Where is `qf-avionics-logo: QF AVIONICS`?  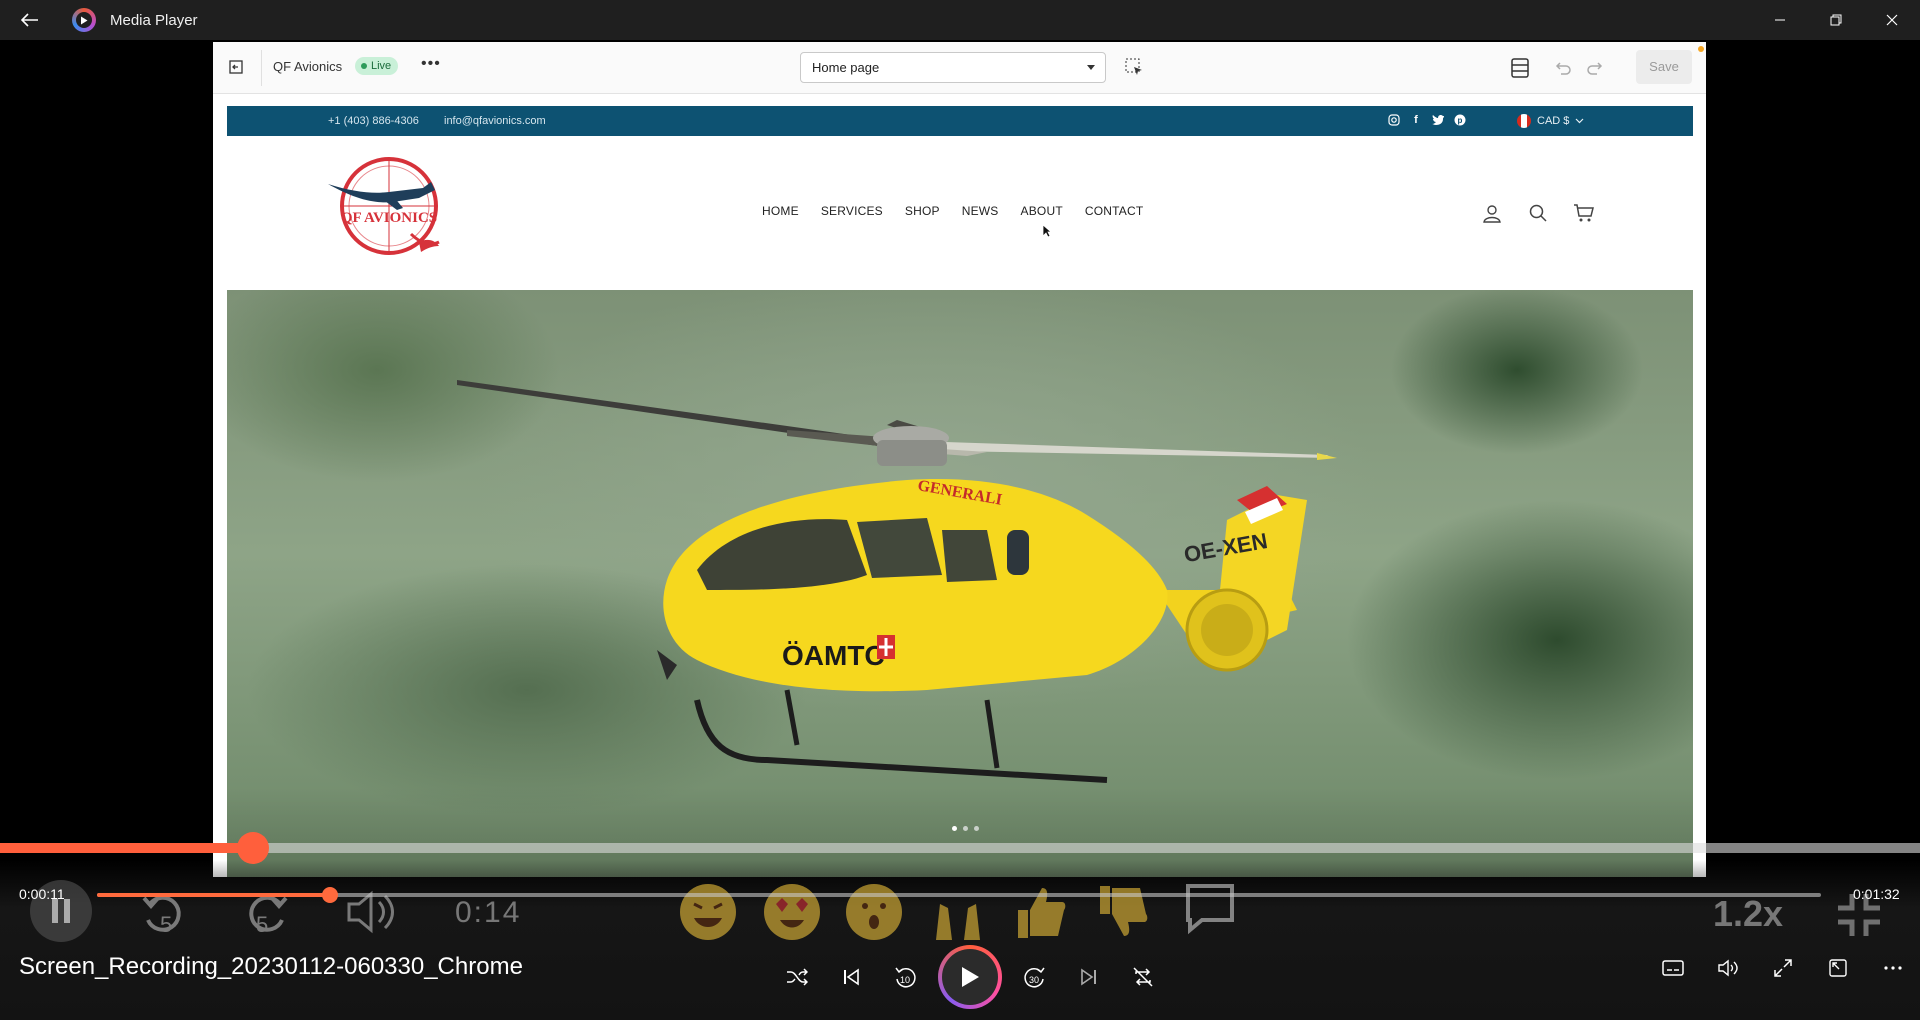 qf-avionics-logo: QF AVIONICS is located at coordinates (388, 209).